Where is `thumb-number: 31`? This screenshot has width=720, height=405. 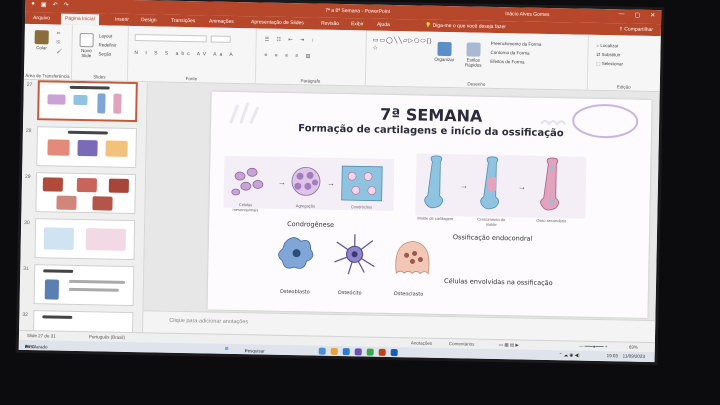 thumb-number: 31 is located at coordinates (26, 269).